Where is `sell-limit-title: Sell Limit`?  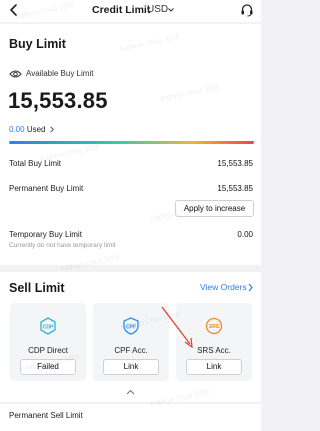 sell-limit-title: Sell Limit is located at coordinates (37, 288).